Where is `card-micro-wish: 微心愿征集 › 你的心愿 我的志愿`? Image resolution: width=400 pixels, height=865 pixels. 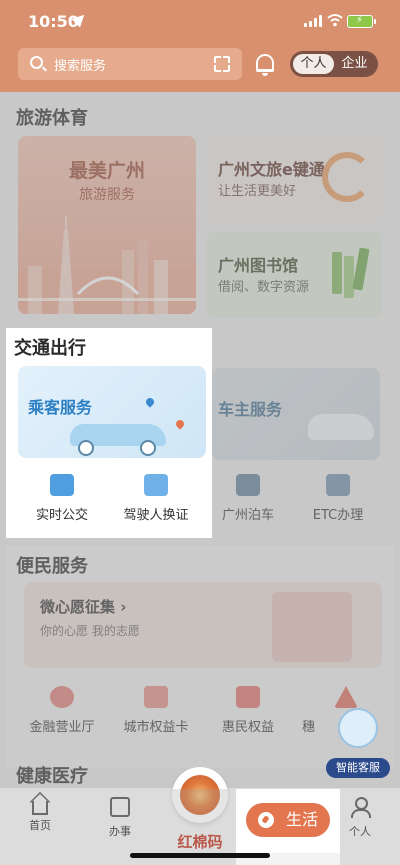 card-micro-wish: 微心愿征集 › 你的心愿 我的志愿 is located at coordinates (203, 625).